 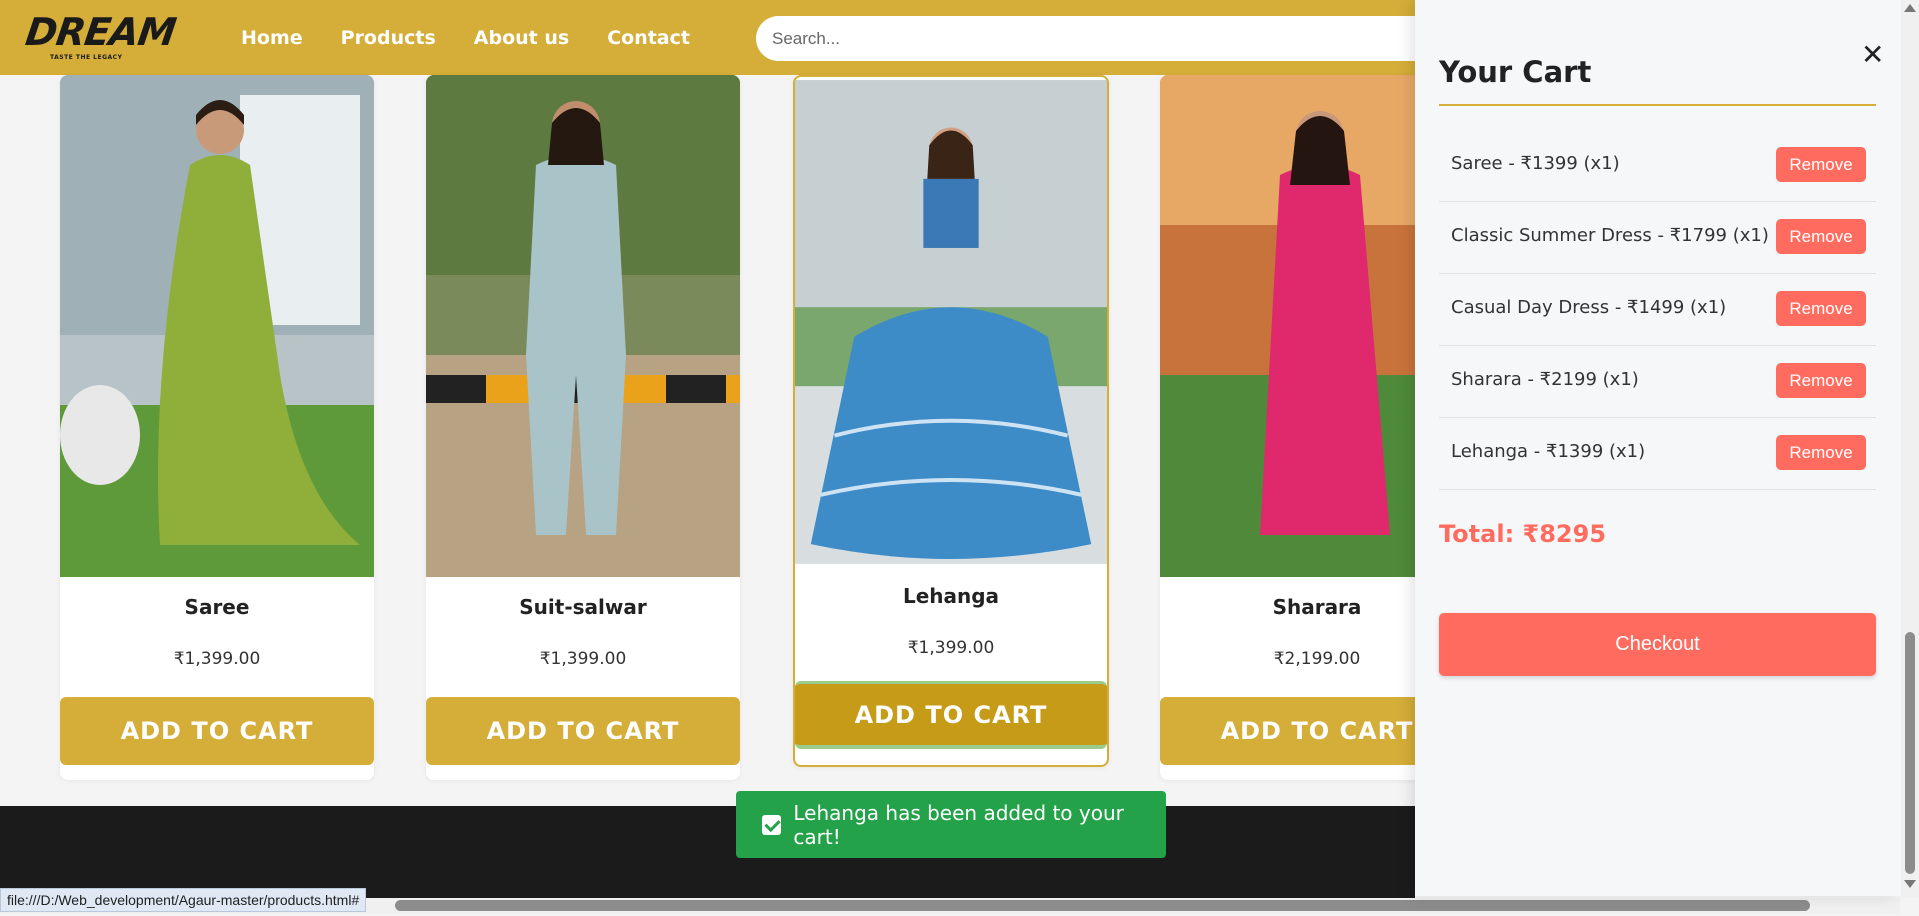 What do you see at coordinates (958, 824) in the screenshot?
I see `toast-message: Lehanga has been added to your cart!` at bounding box center [958, 824].